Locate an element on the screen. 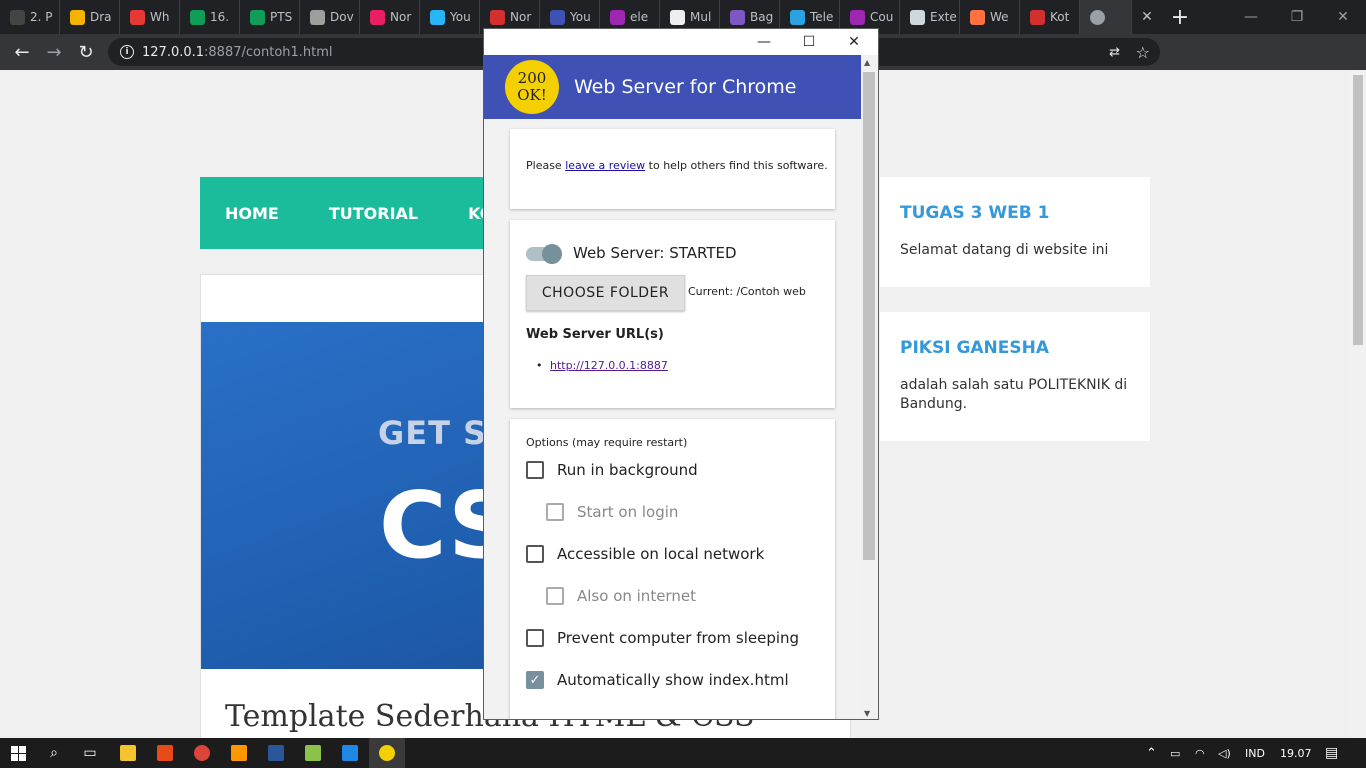 The width and height of the screenshot is (1366, 768). app-minimize-button: — is located at coordinates (764, 42).